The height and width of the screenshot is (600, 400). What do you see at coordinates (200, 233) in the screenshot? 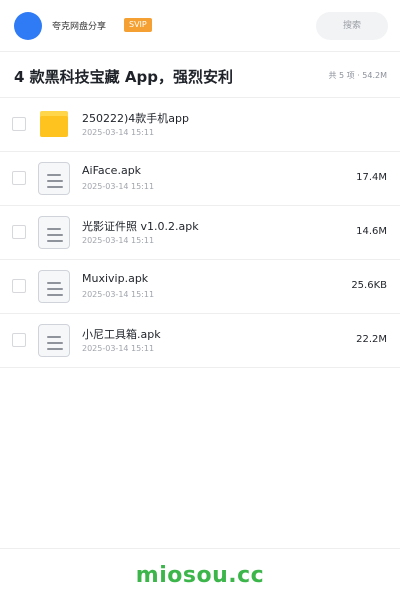
I see `list-item: 光影证件照 v1.0.2.apk 2025-03-14 15:11 14.6M` at bounding box center [200, 233].